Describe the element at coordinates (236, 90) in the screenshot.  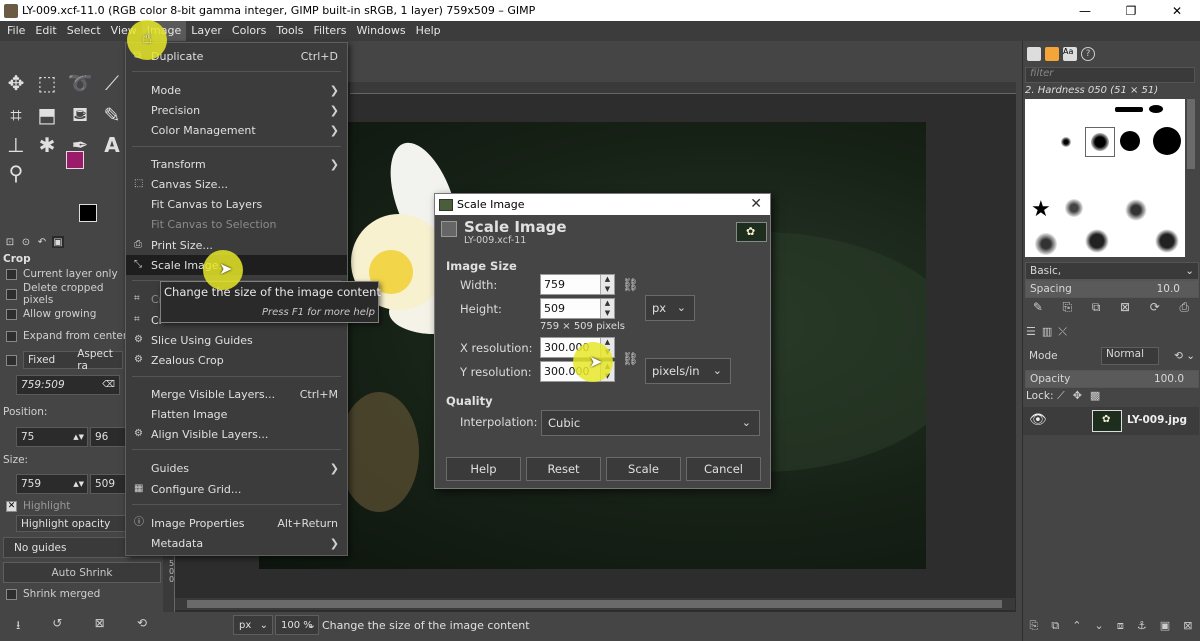
I see `menu-item-mode: Mode ❯` at that location.